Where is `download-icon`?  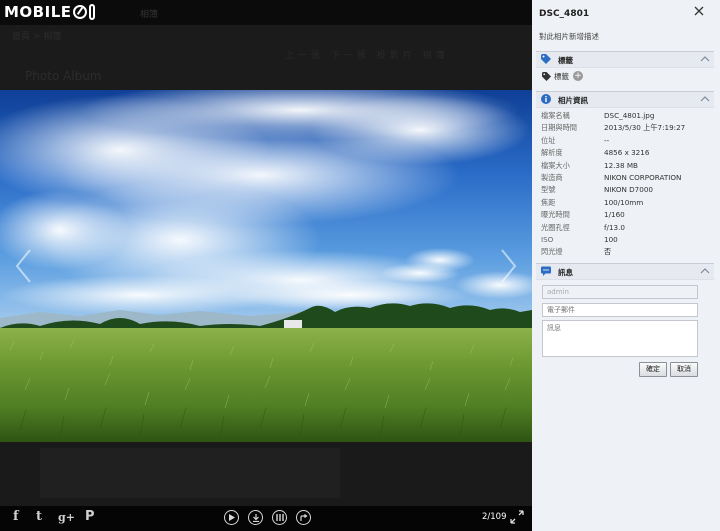
download-icon is located at coordinates (255, 517).